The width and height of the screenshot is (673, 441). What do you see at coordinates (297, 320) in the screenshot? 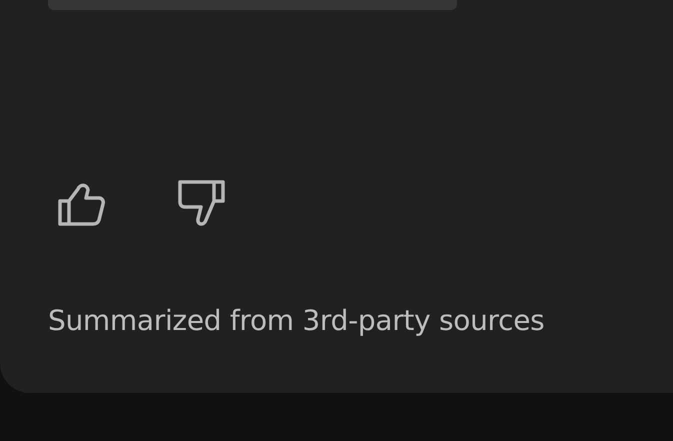
I see `source-note: Summarized from 3rd-party sources` at bounding box center [297, 320].